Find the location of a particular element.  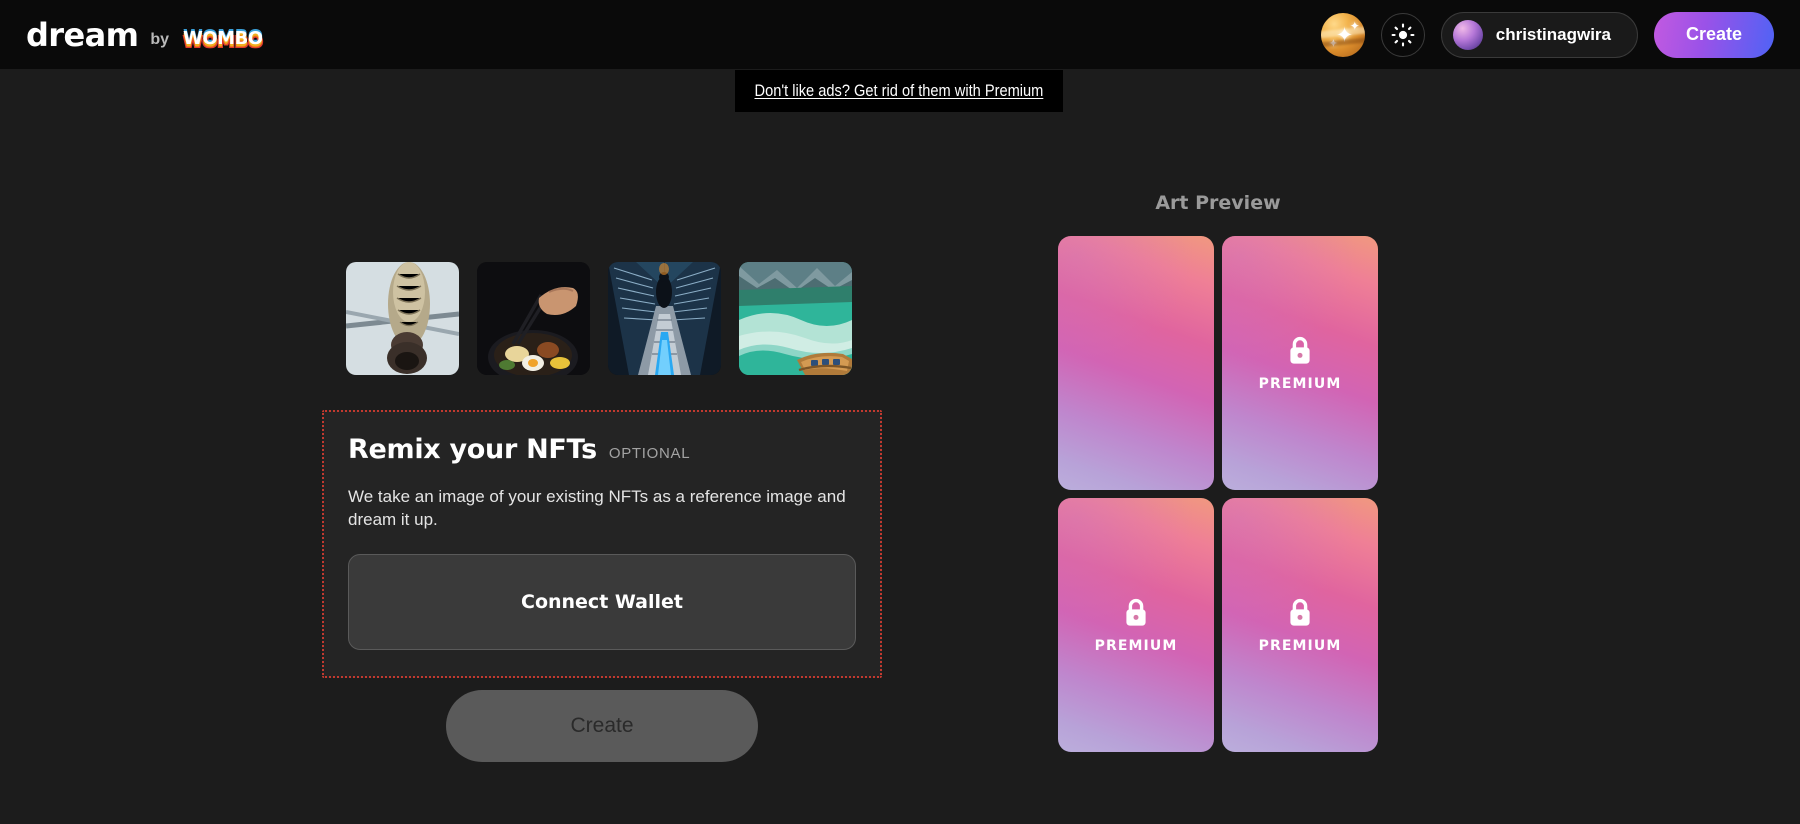

art-preview-card-2: PREMIUM is located at coordinates (1300, 363).